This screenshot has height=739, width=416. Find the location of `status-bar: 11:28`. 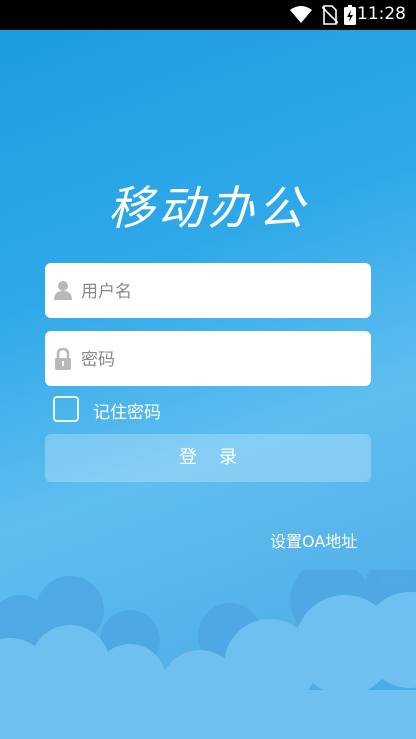

status-bar: 11:28 is located at coordinates (208, 15).